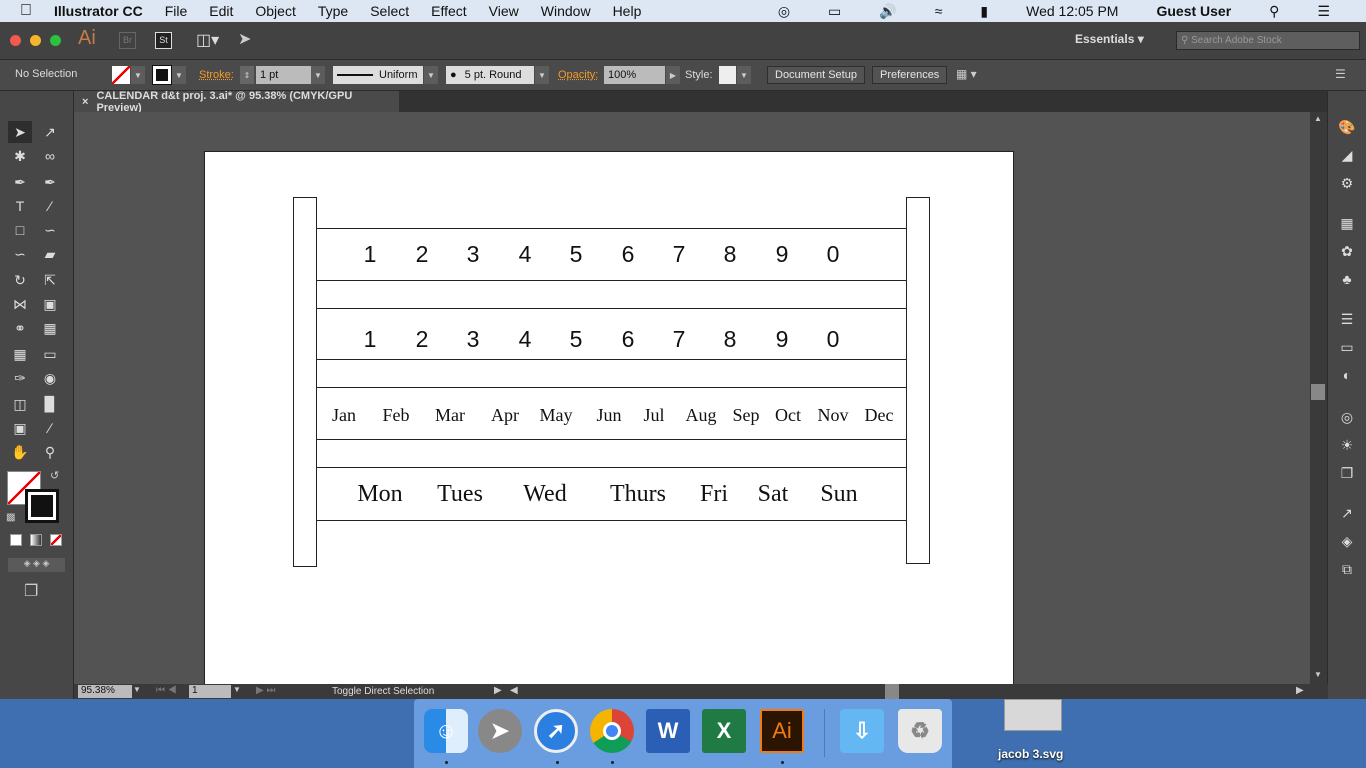  Describe the element at coordinates (20, 378) in the screenshot. I see `eyedropper-tool-icon: ✑` at that location.